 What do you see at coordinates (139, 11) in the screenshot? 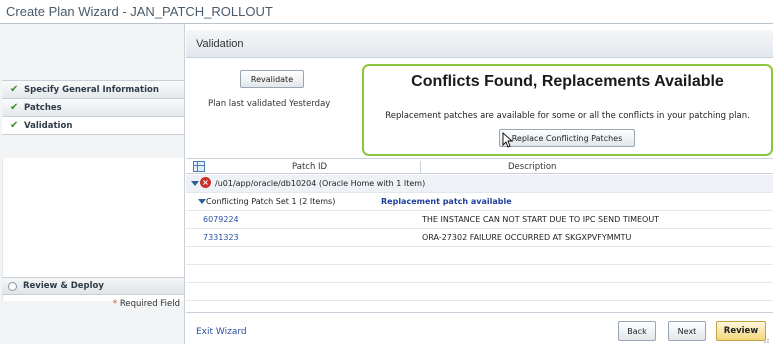
I see `window-title: Create Plan Wizard - JAN_PATCH_ROLLOUT` at bounding box center [139, 11].